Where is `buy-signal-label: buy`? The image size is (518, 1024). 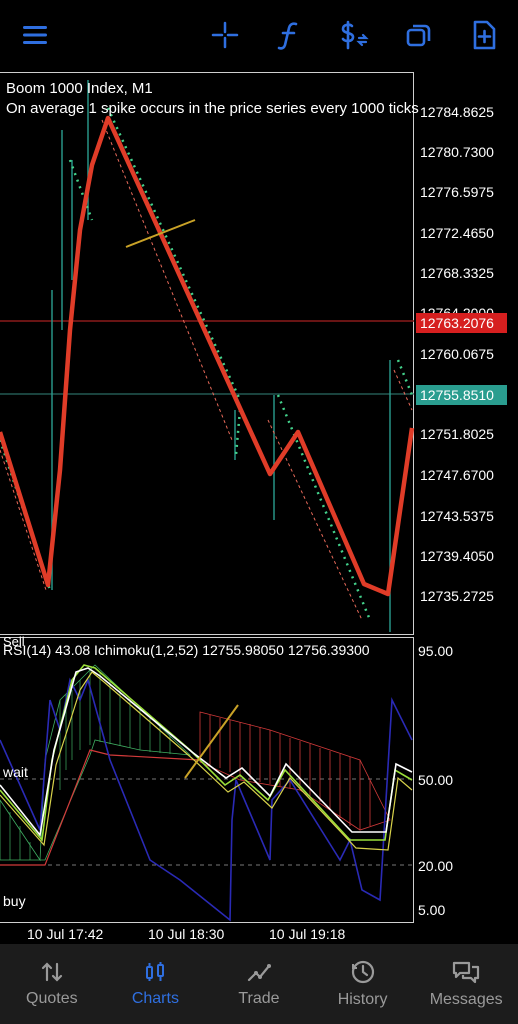 buy-signal-label: buy is located at coordinates (14, 901).